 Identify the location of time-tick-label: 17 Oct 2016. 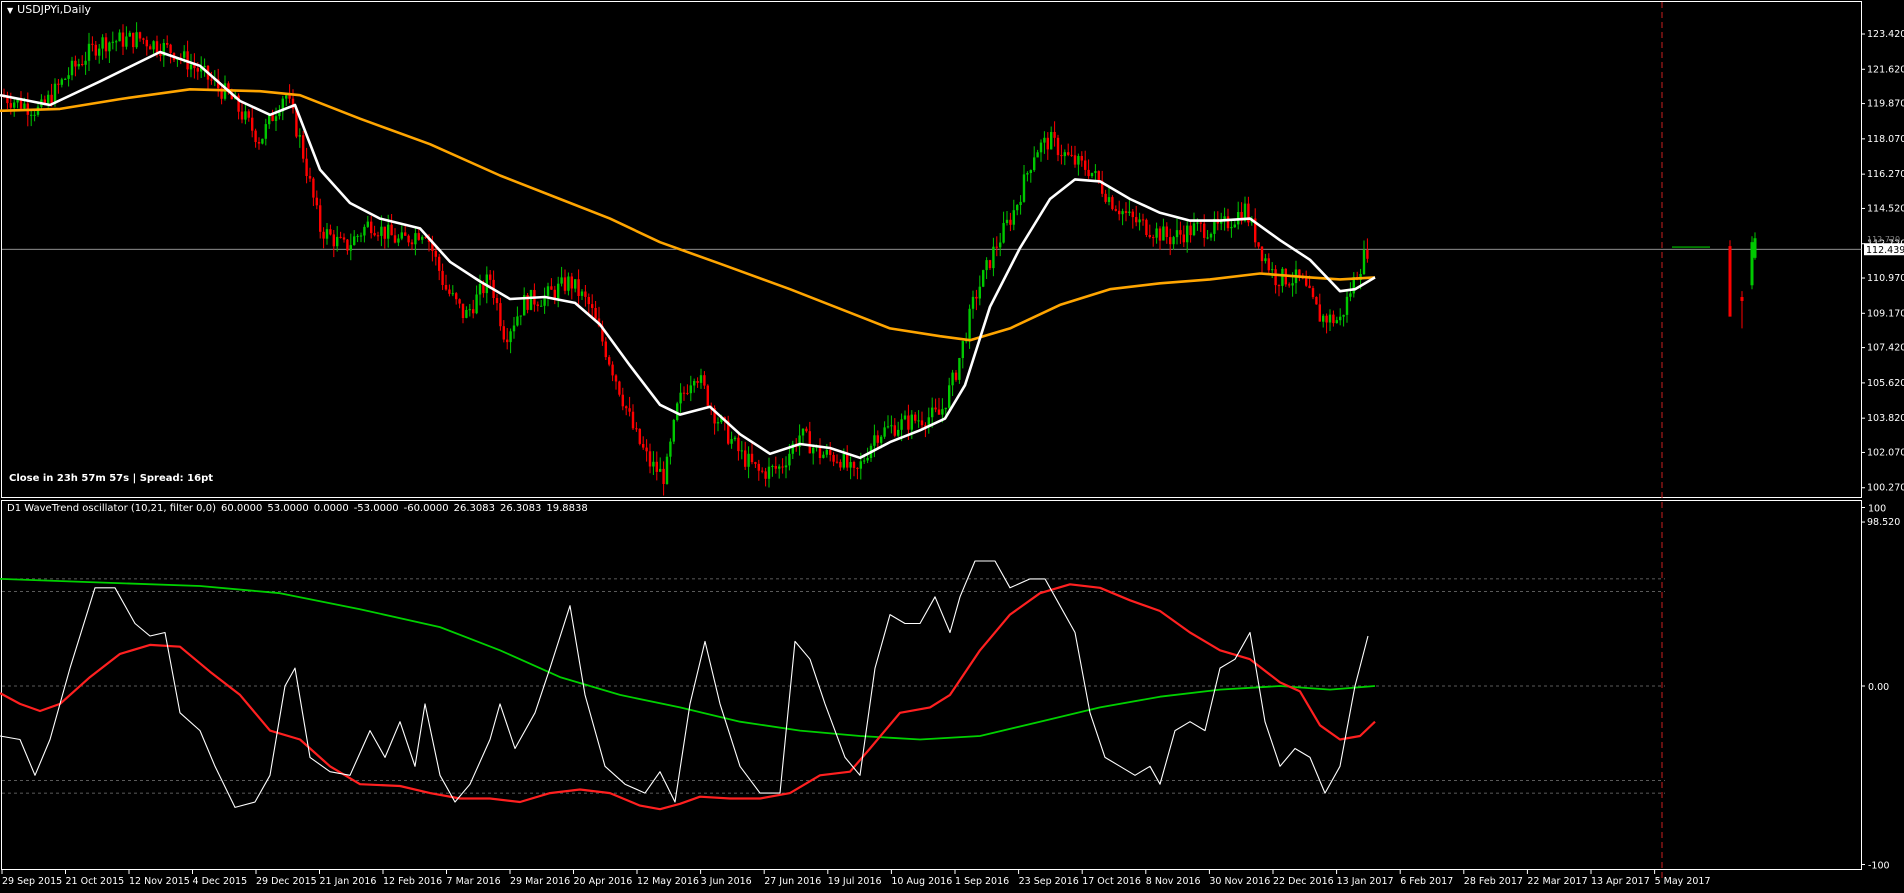
(1111, 881).